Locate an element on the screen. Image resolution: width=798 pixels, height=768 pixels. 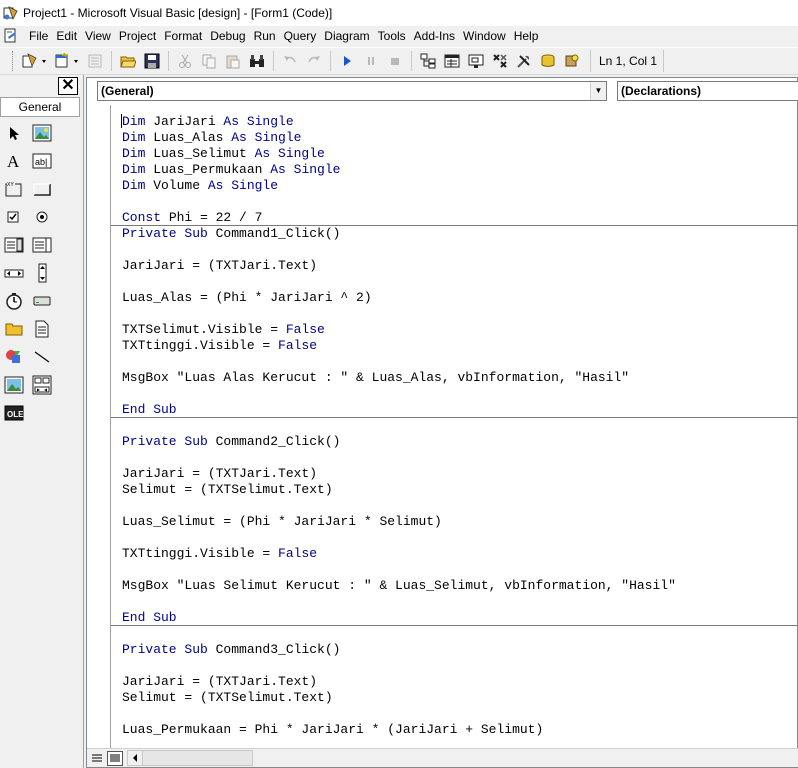
menu-query: Query is located at coordinates (300, 36).